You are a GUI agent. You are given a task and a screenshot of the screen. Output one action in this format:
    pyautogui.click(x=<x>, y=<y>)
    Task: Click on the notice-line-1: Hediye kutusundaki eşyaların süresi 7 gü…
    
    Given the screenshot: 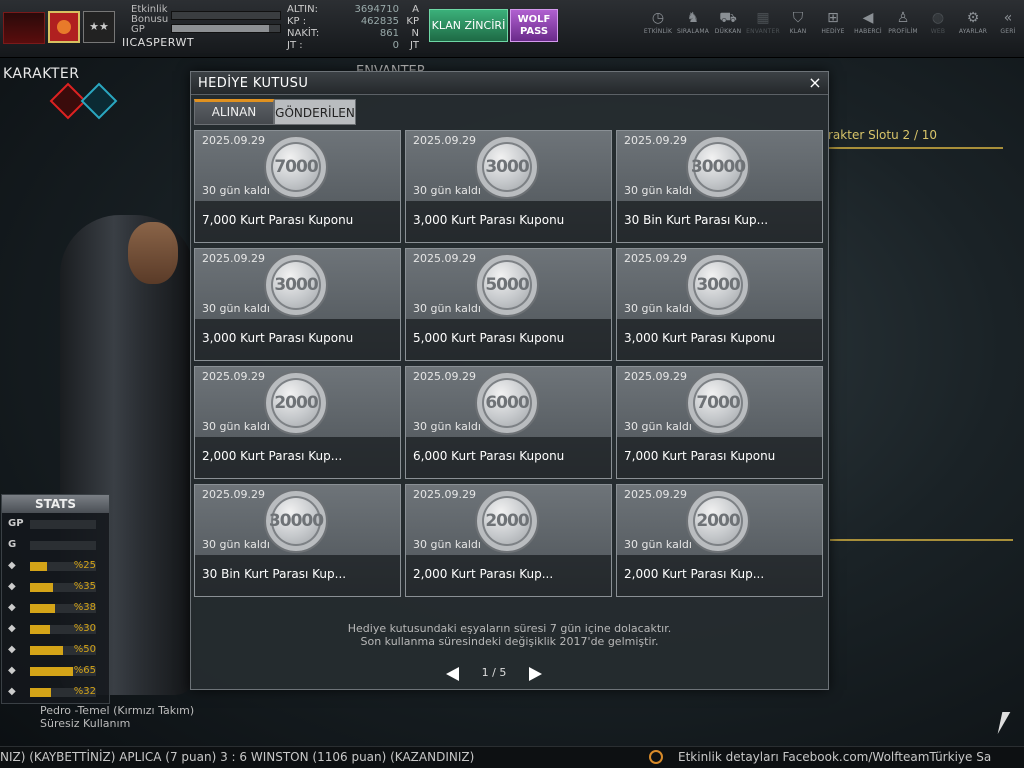 What is the action you would take?
    pyautogui.click(x=509, y=628)
    